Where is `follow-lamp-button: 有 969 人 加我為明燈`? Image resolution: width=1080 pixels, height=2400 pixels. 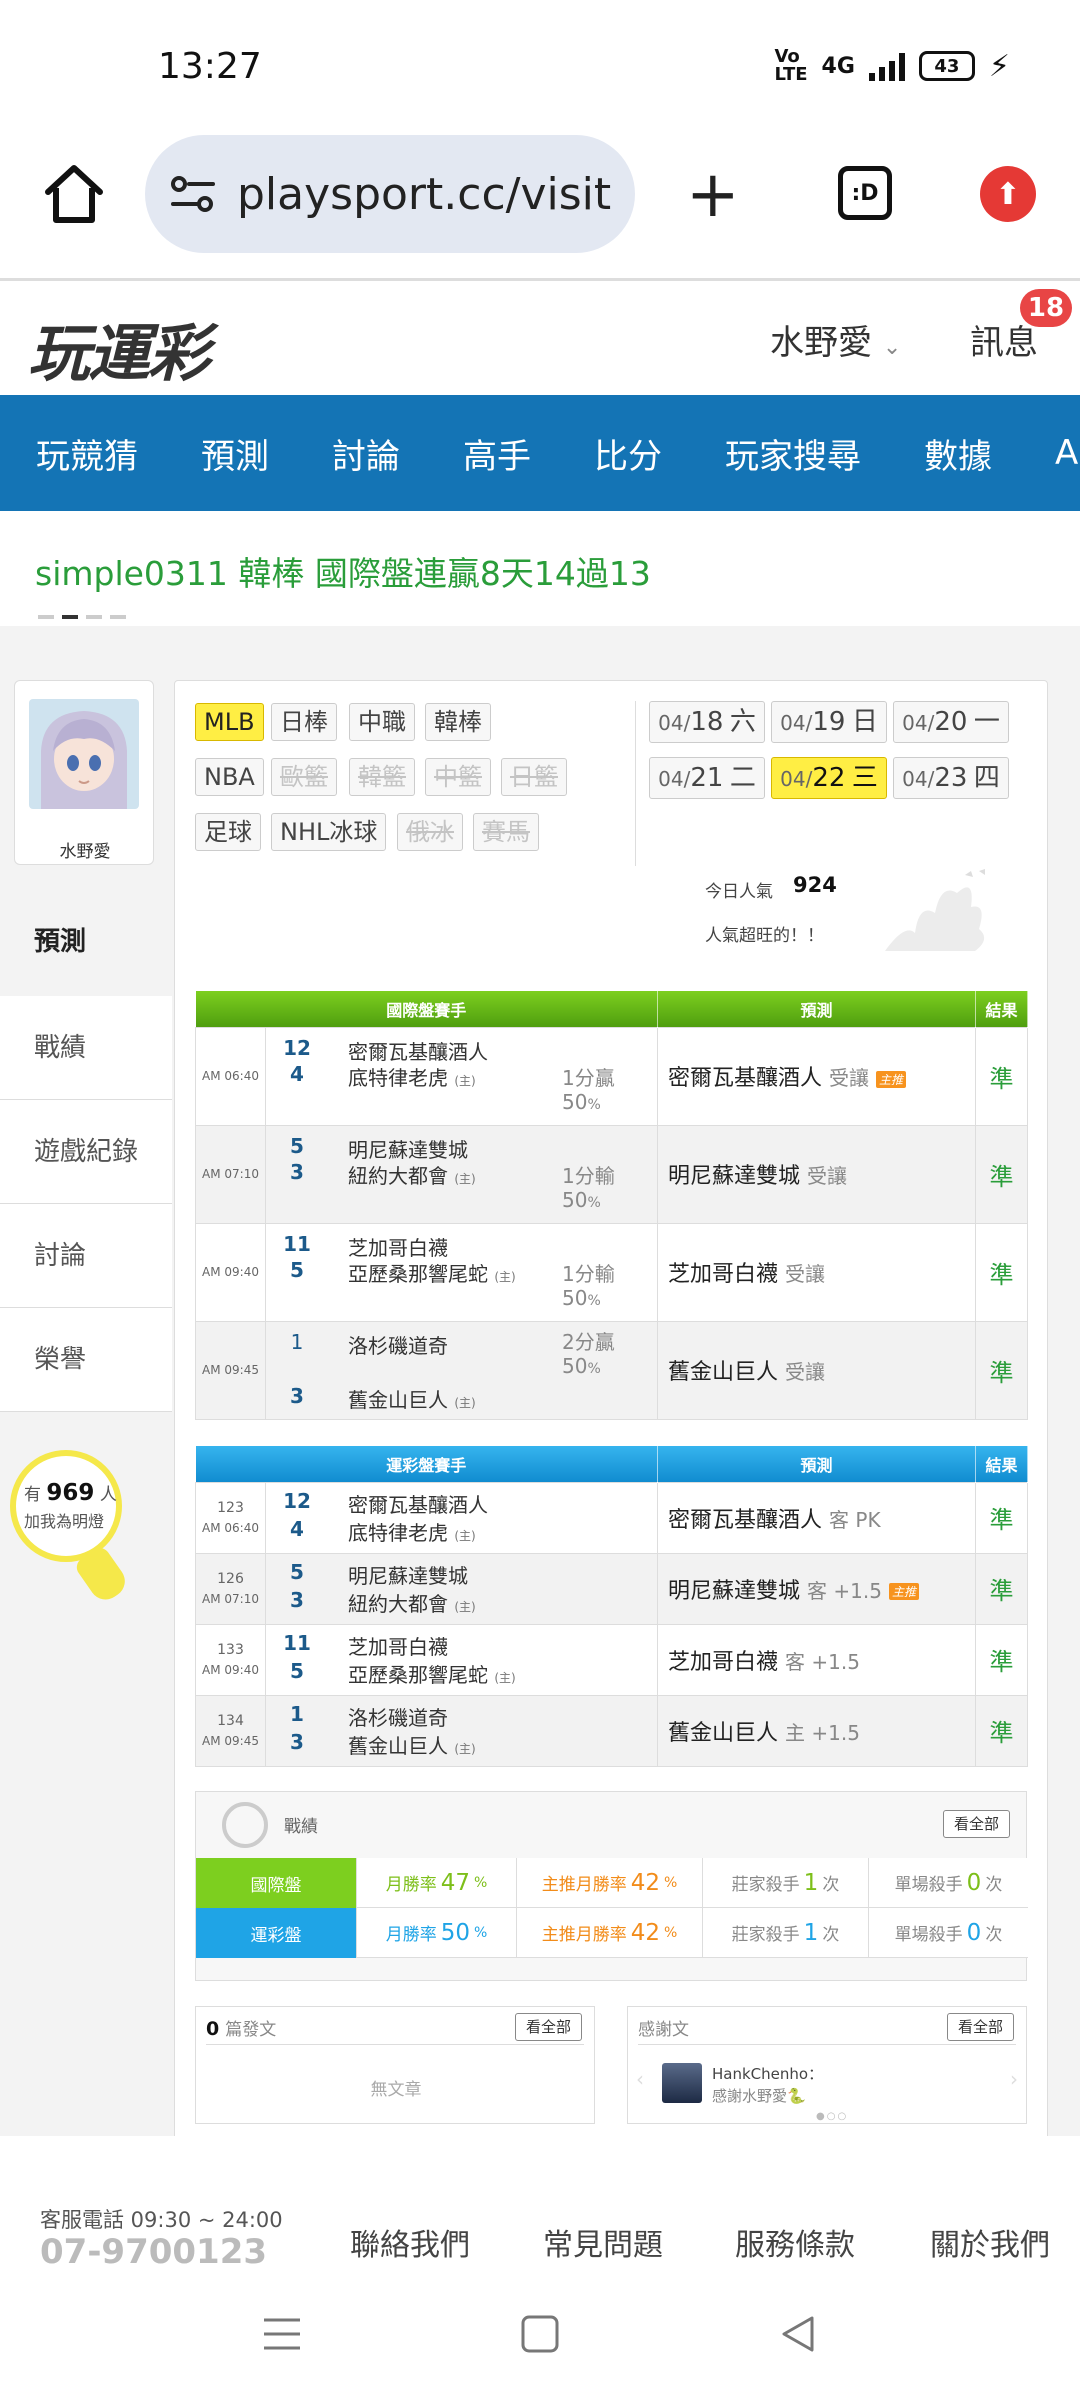
follow-lamp-button: 有 969 人 加我為明燈 is located at coordinates (75, 1528).